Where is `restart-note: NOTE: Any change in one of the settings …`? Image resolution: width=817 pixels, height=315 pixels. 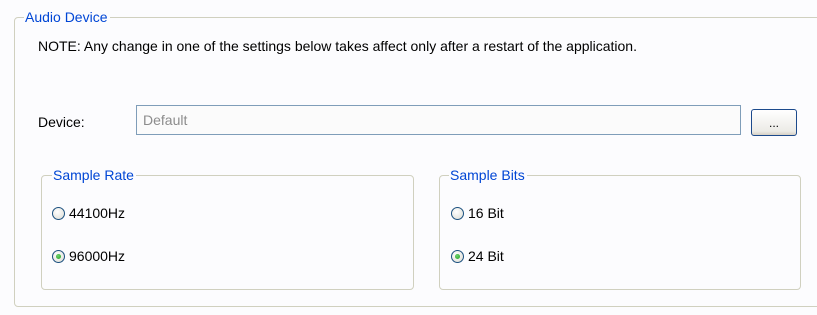
restart-note: NOTE: Any change in one of the settings … is located at coordinates (337, 46).